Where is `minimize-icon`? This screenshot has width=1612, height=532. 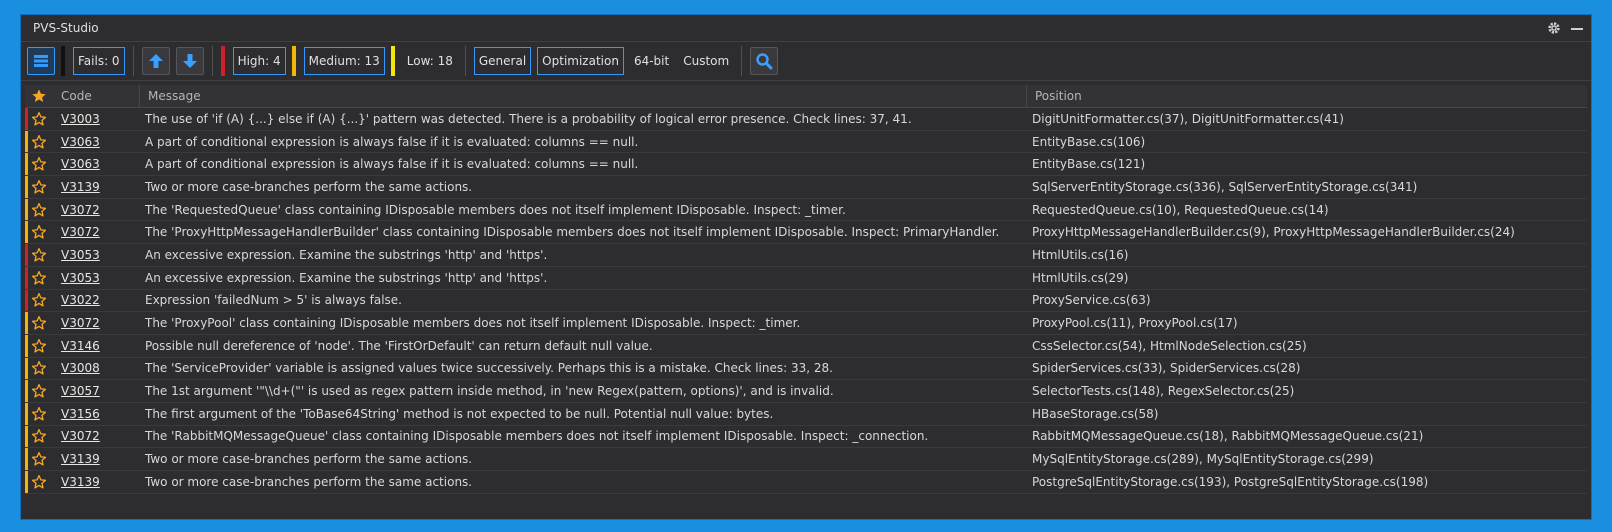
minimize-icon is located at coordinates (1577, 29).